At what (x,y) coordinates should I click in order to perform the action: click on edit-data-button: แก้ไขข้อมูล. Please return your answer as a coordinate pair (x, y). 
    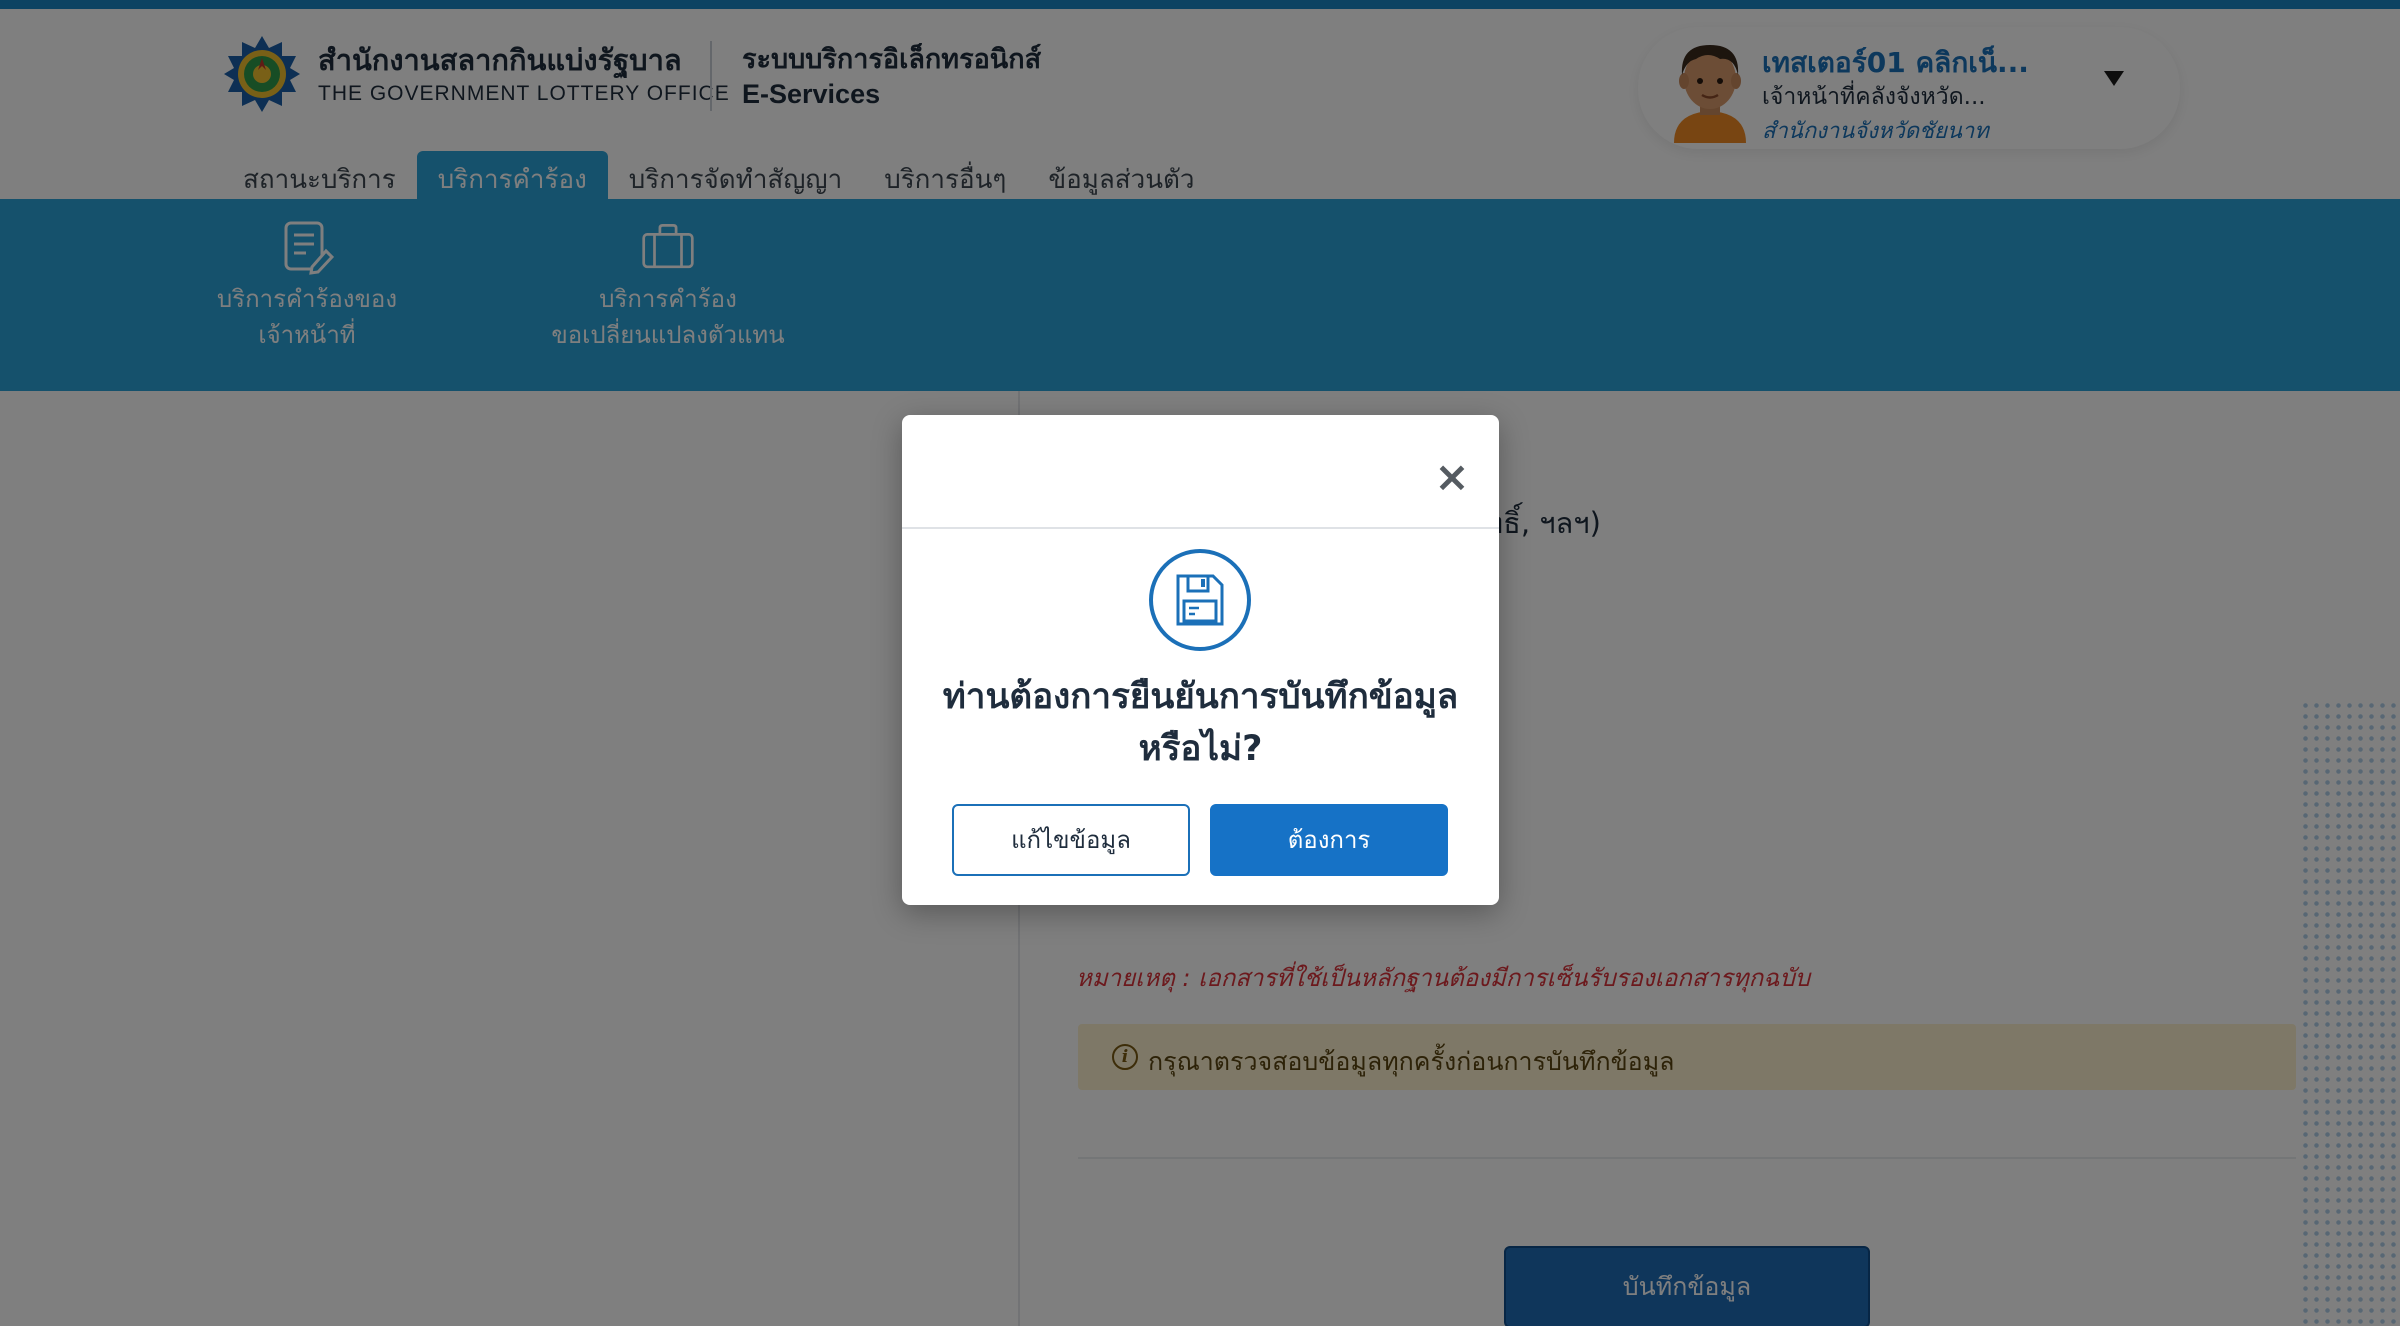
    Looking at the image, I should click on (1071, 840).